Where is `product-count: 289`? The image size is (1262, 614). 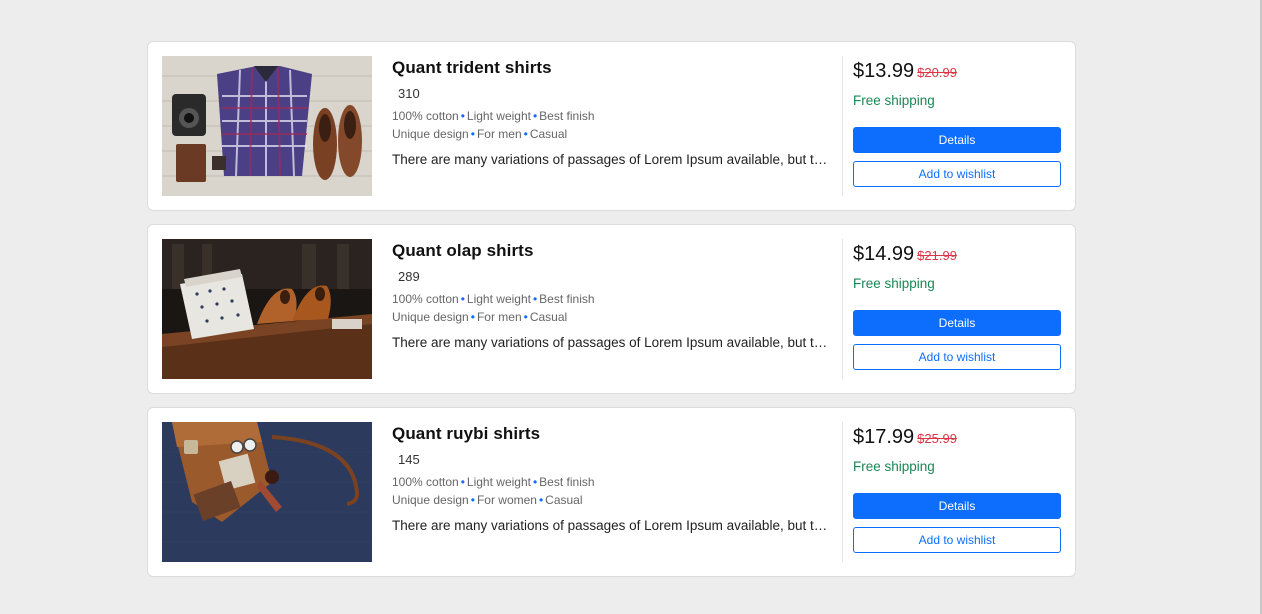 product-count: 289 is located at coordinates (409, 276).